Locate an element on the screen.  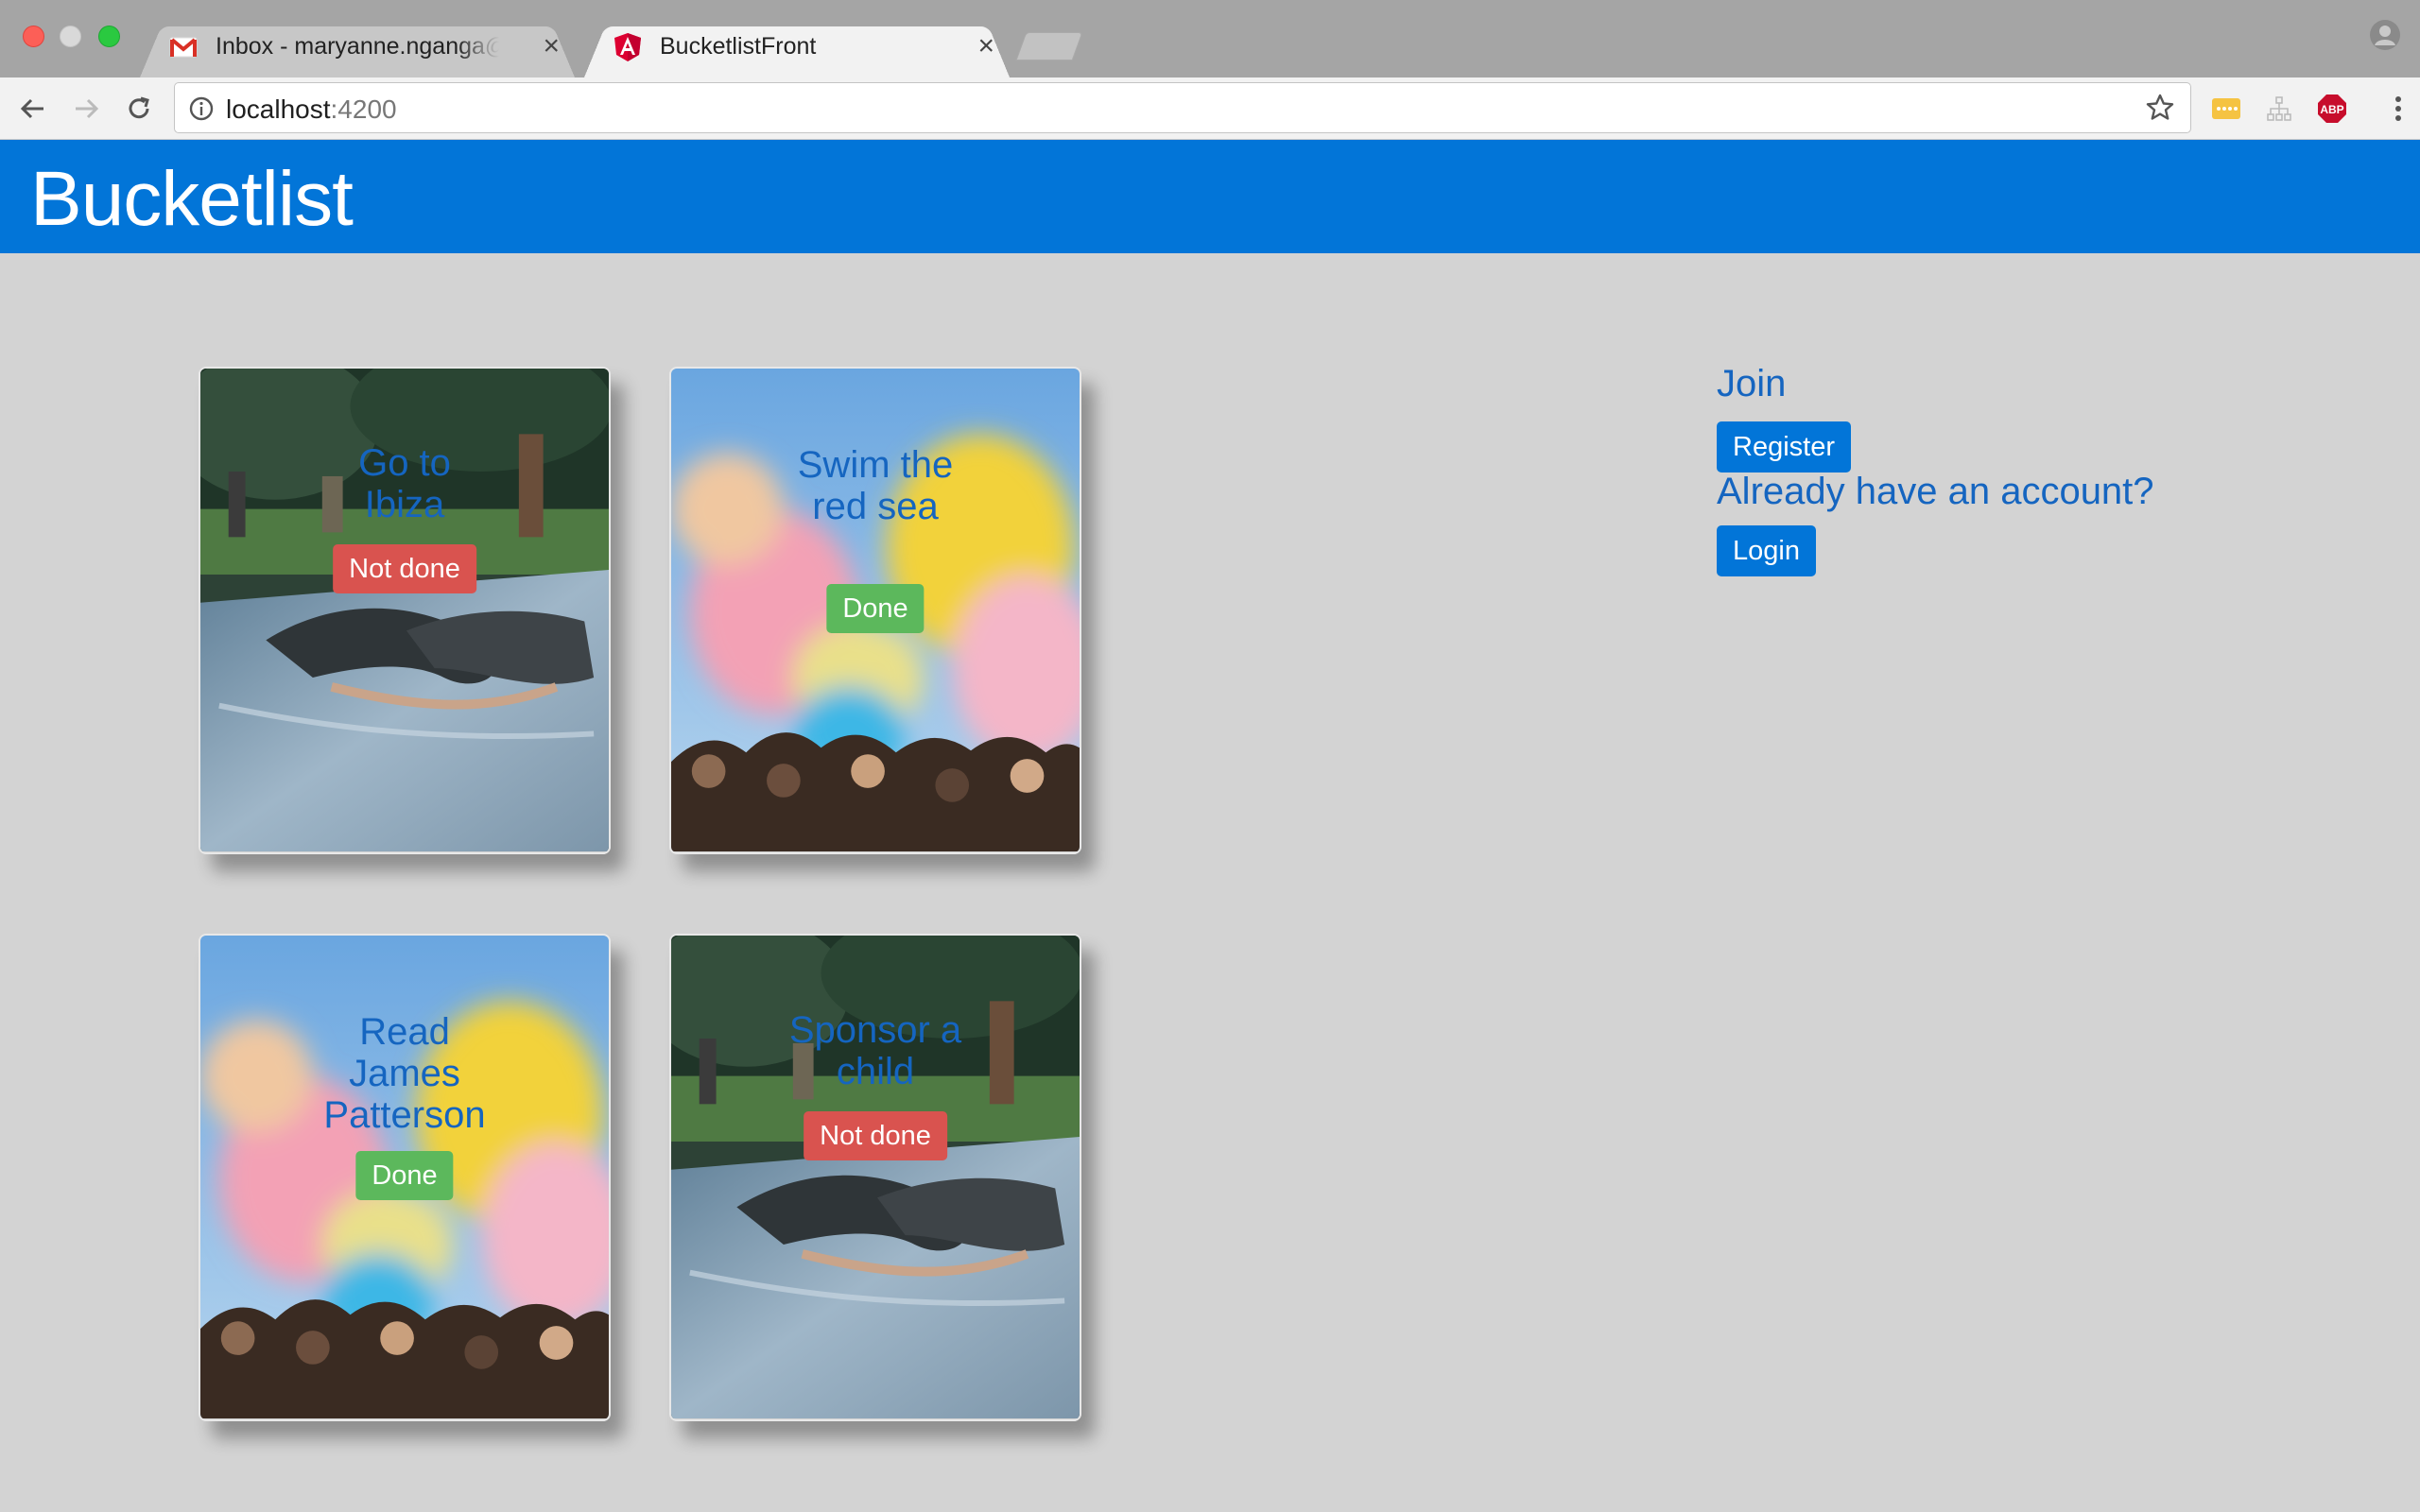
window-close-button is located at coordinates (33, 36).